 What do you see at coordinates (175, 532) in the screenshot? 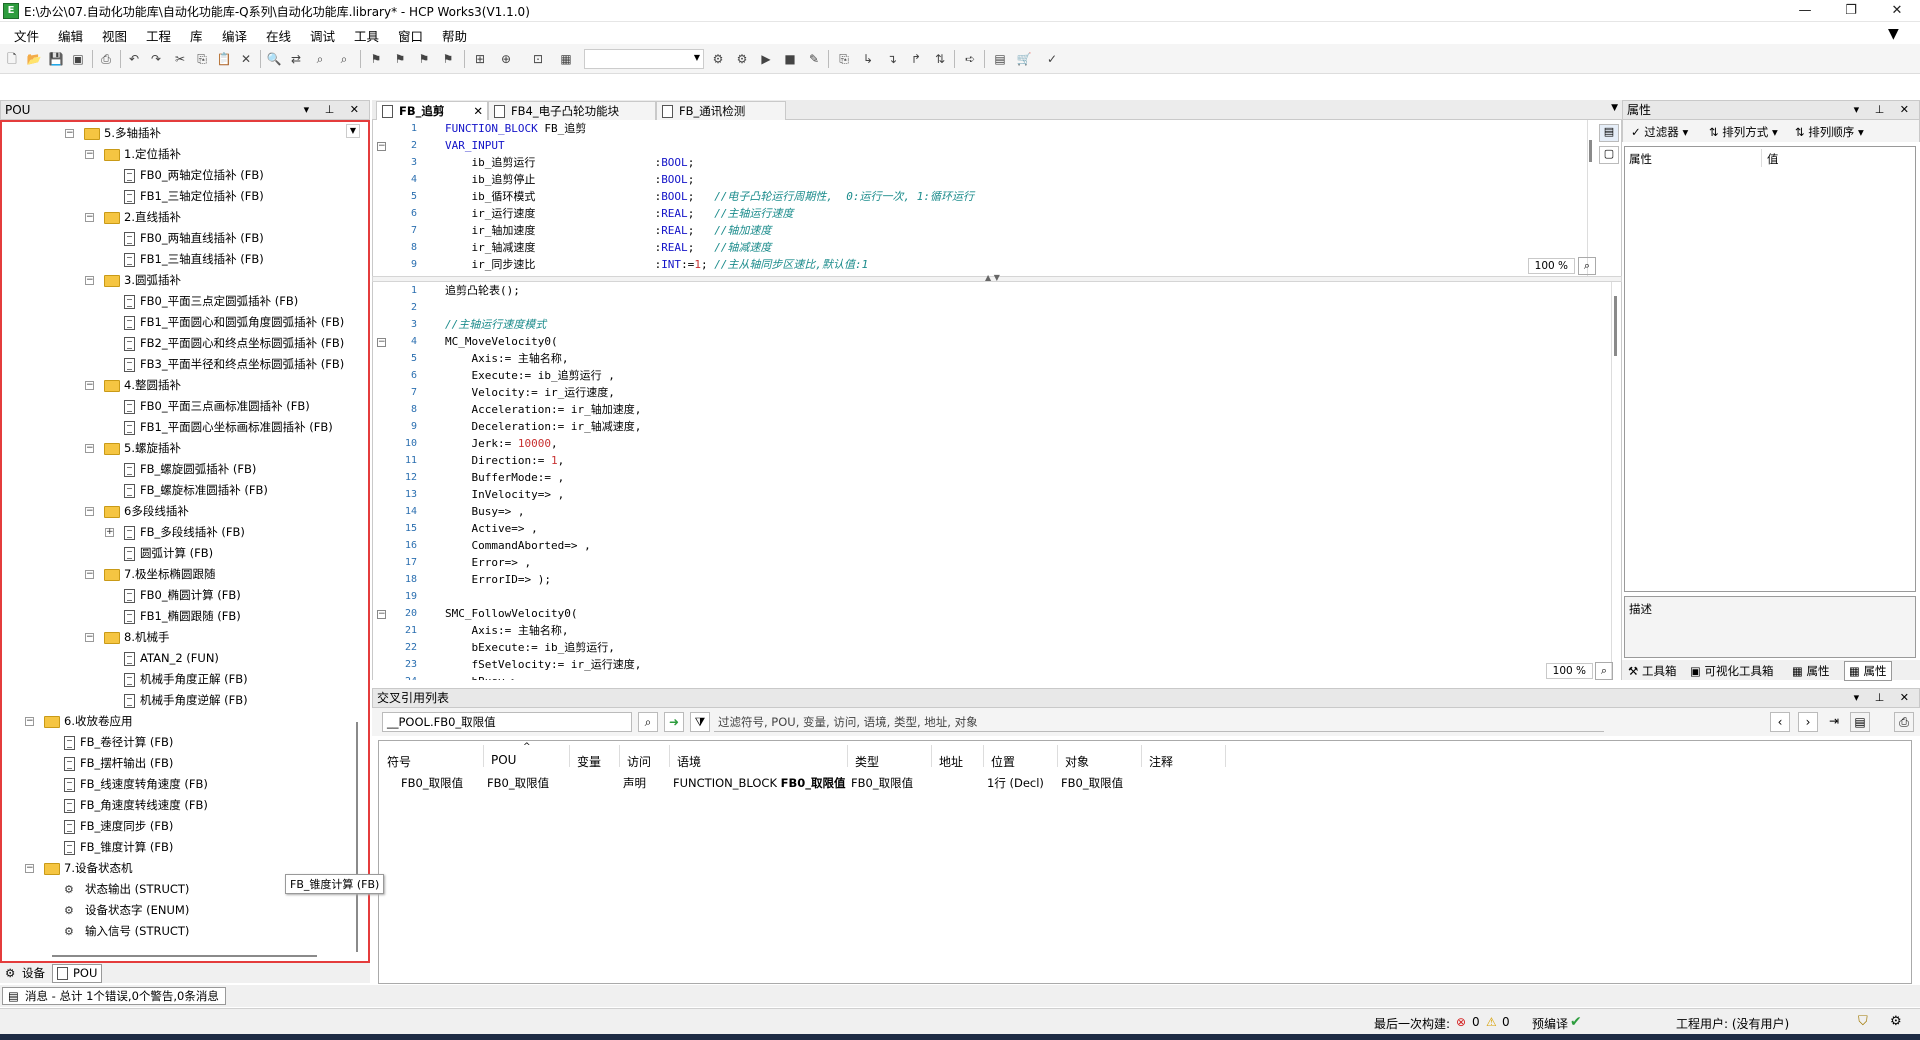
I see `tree-item: + FB_多段线插补 (FB)` at bounding box center [175, 532].